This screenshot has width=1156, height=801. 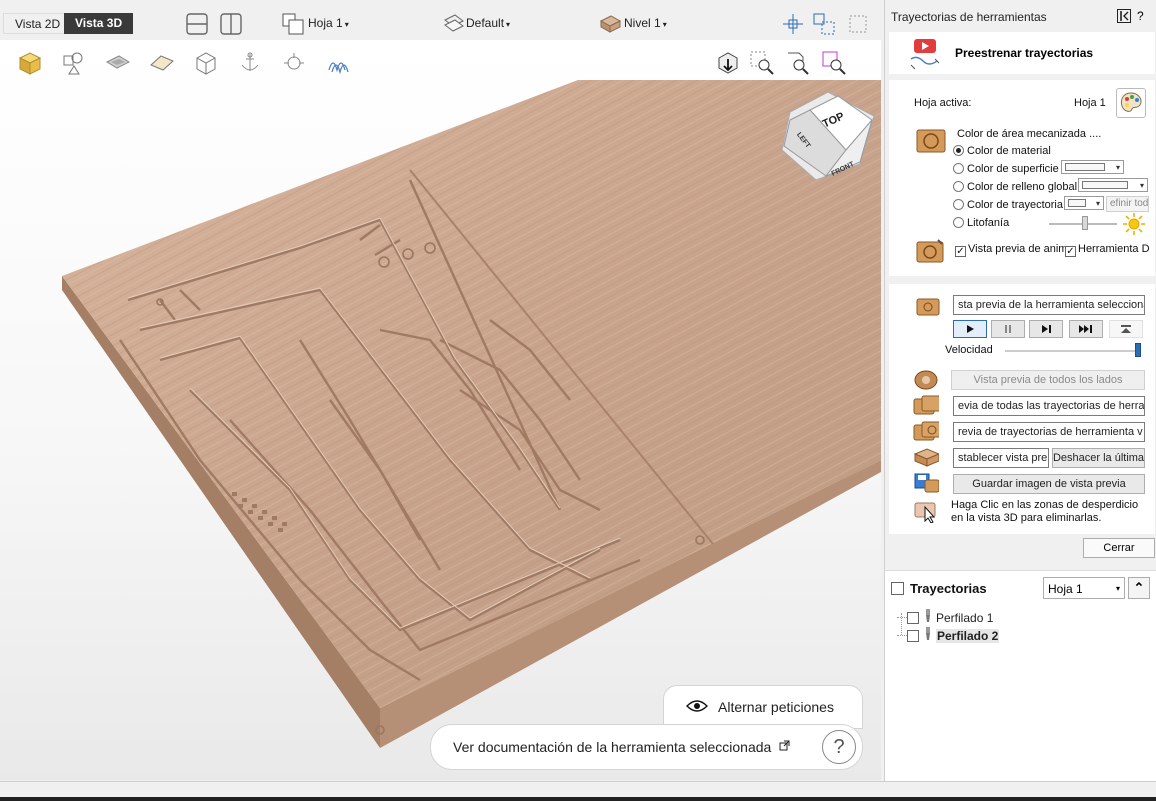 I want to click on snap-icon, so click(x=793, y=24).